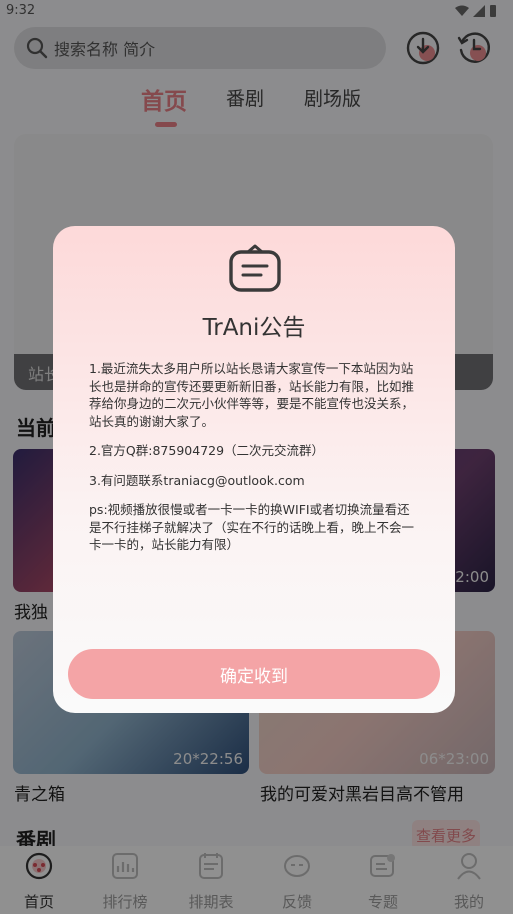 The width and height of the screenshot is (513, 914). What do you see at coordinates (255, 268) in the screenshot?
I see `notice-icon` at bounding box center [255, 268].